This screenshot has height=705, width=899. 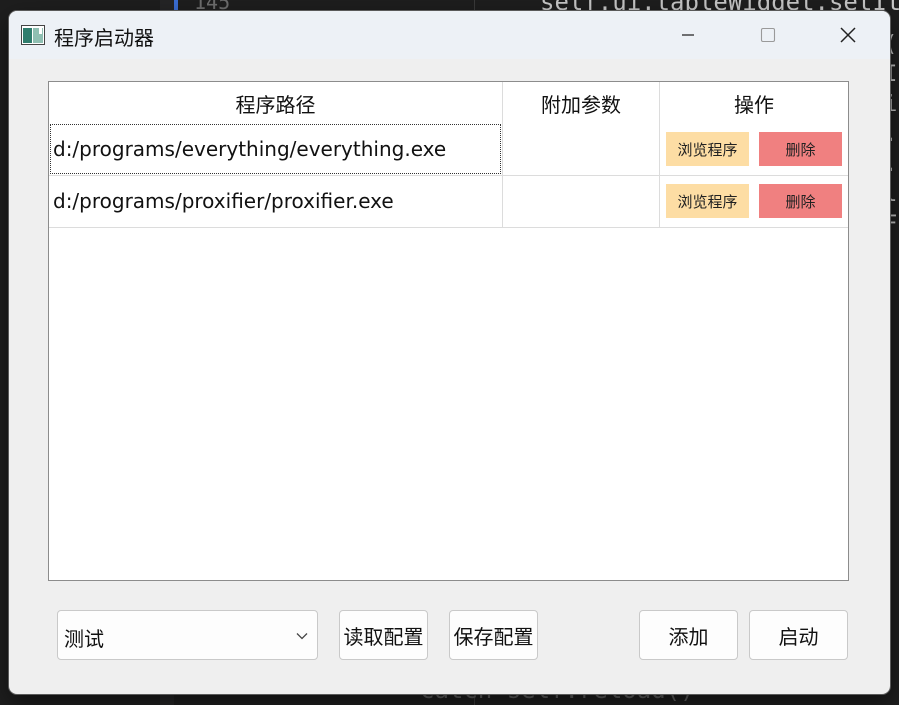 I want to click on minimize-button, so click(x=688, y=35).